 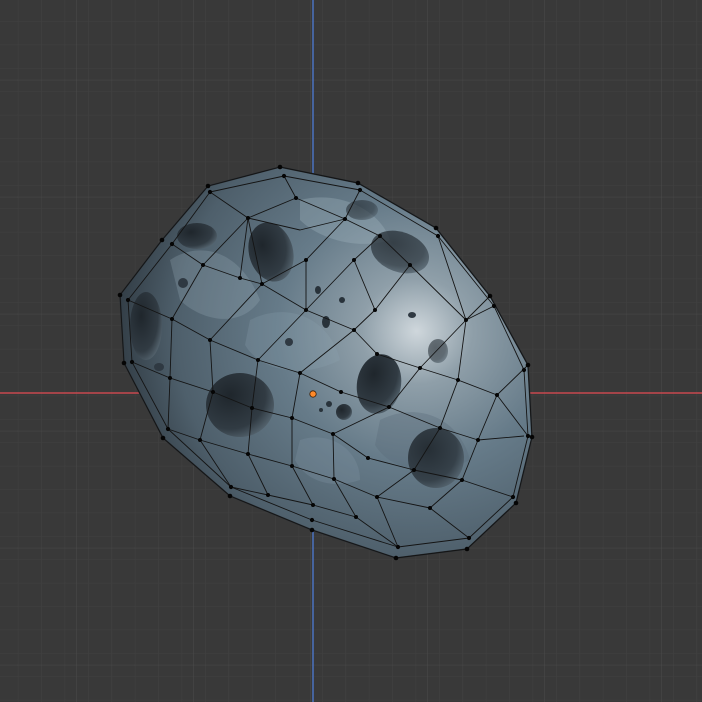 I want to click on object-origin-point, so click(x=313, y=394).